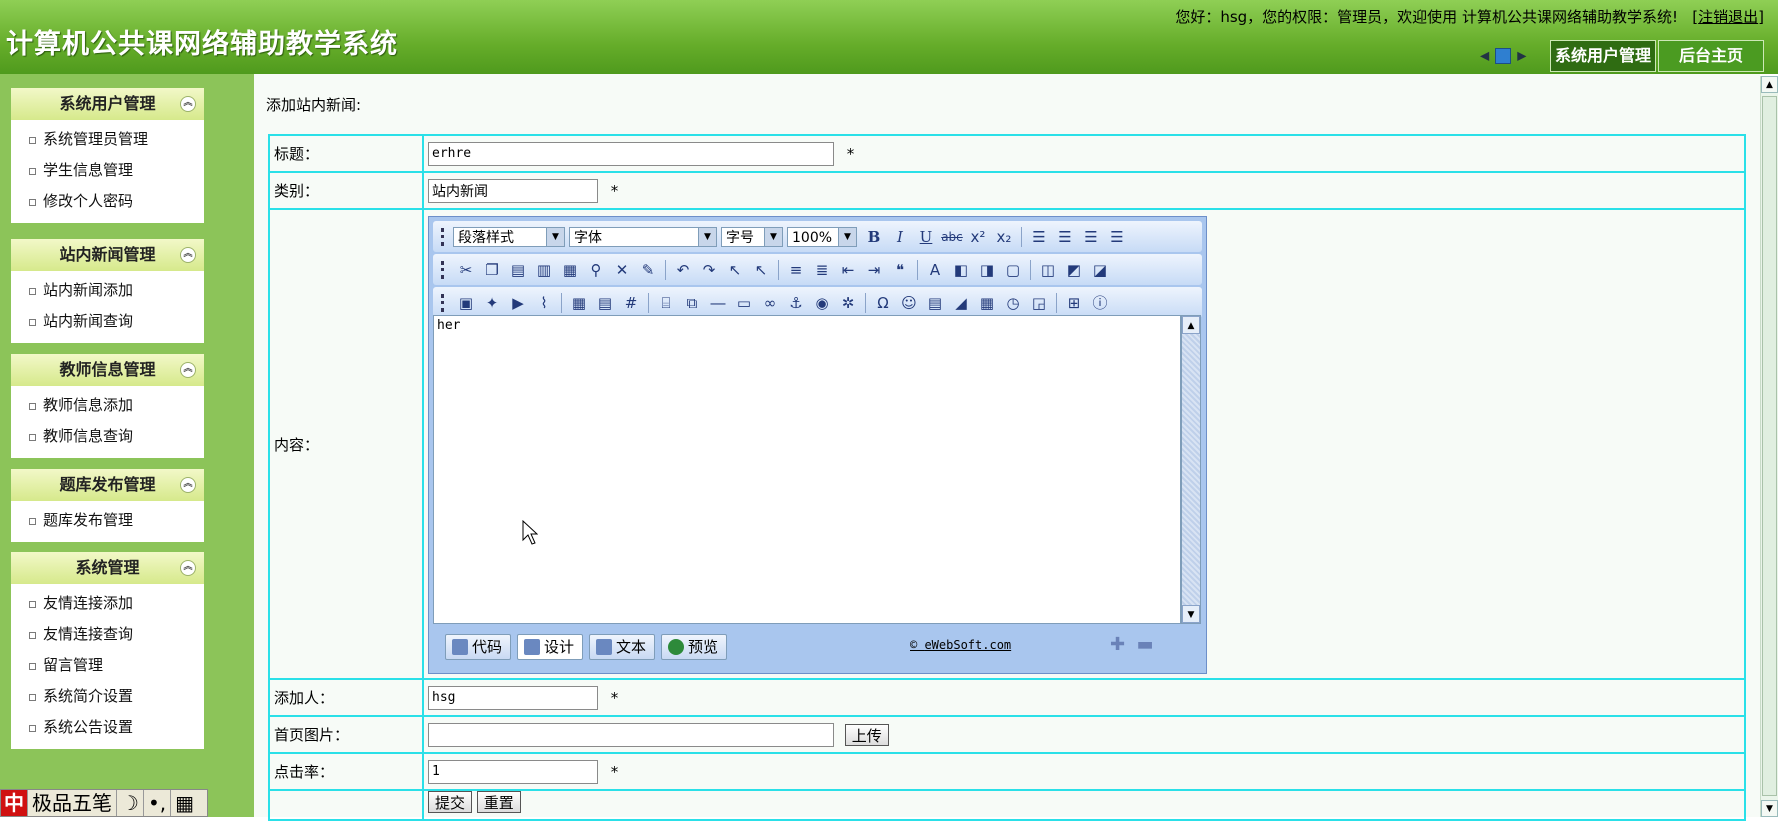 The height and width of the screenshot is (821, 1778). What do you see at coordinates (550, 647) in the screenshot?
I see `mode-design-button: 设计` at bounding box center [550, 647].